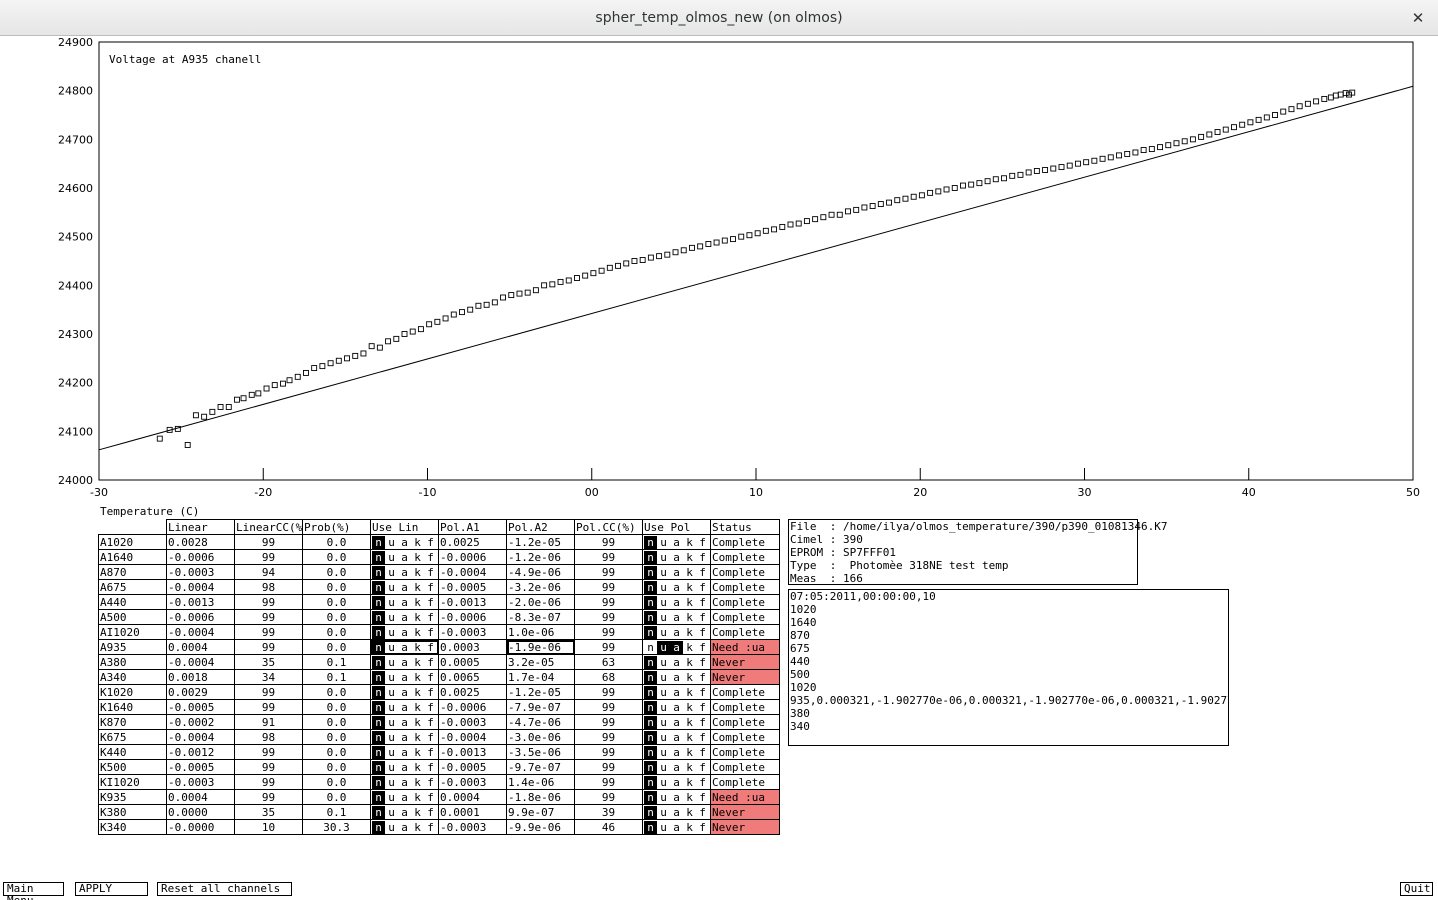  I want to click on apply-button: APPLY, so click(111, 889).